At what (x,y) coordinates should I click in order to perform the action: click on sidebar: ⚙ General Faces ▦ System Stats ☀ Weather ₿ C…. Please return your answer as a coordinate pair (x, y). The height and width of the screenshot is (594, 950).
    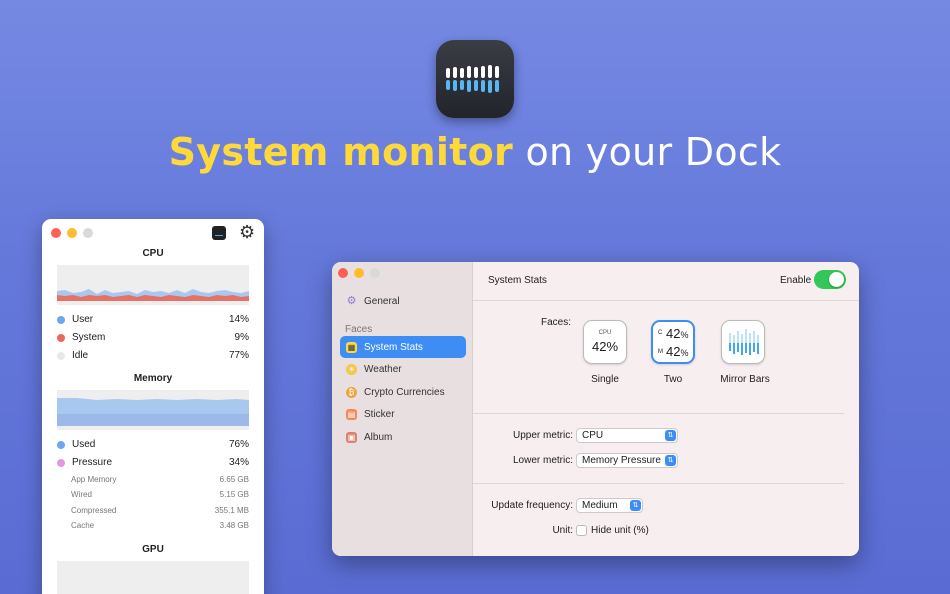
    Looking at the image, I should click on (402, 409).